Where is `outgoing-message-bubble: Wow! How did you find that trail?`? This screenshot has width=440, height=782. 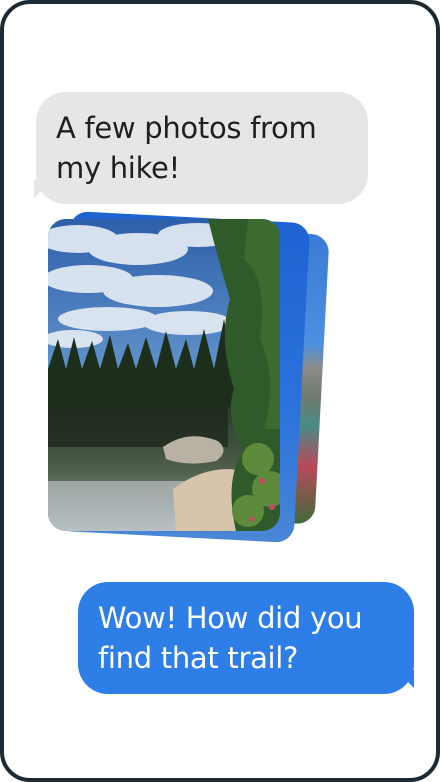
outgoing-message-bubble: Wow! How did you find that trail? is located at coordinates (246, 638).